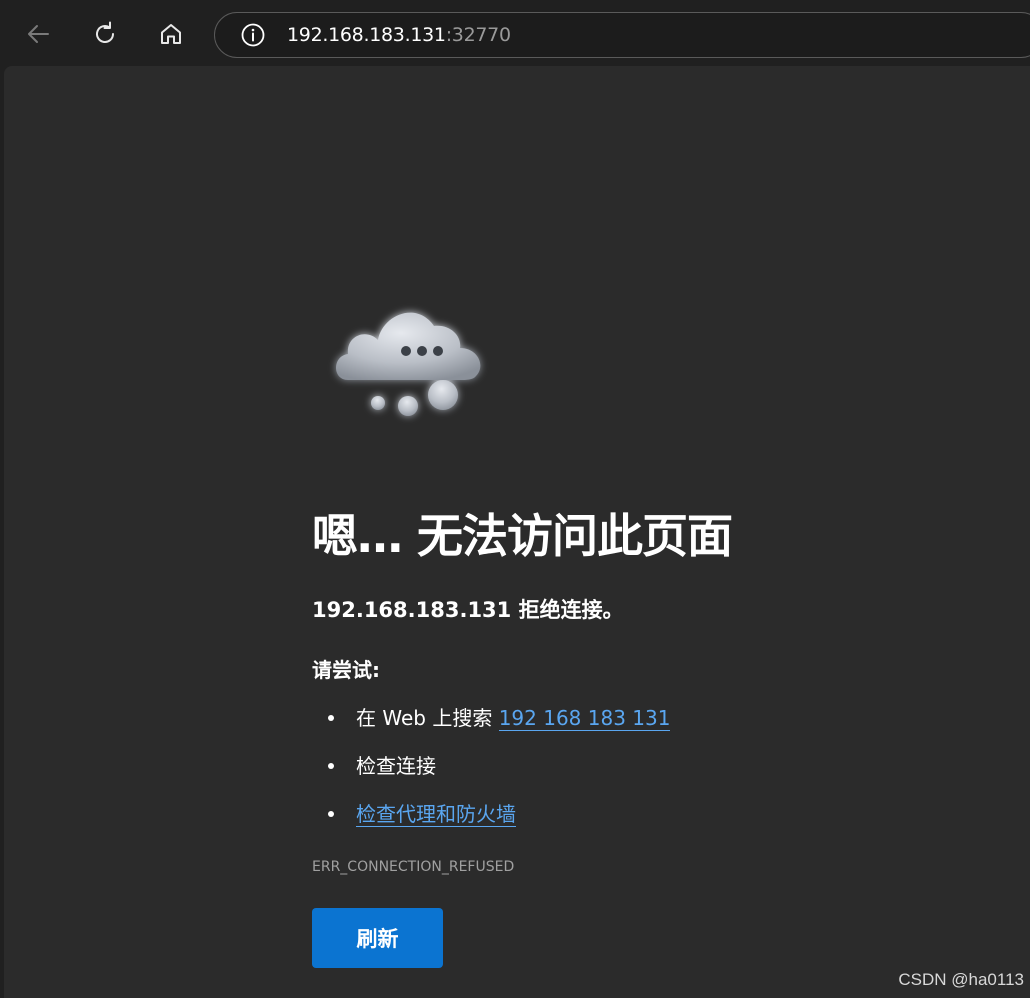 The height and width of the screenshot is (998, 1030). What do you see at coordinates (377, 938) in the screenshot?
I see `refresh-button: 刷新` at bounding box center [377, 938].